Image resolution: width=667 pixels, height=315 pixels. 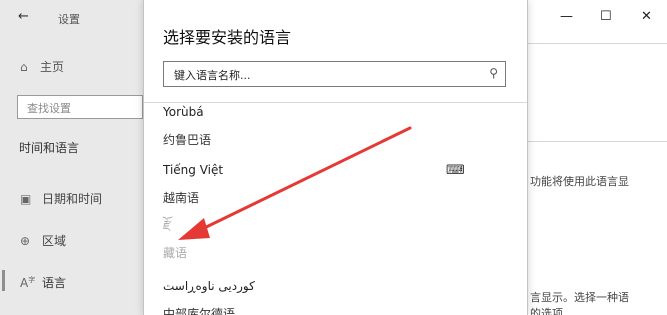 What do you see at coordinates (3, 280) in the screenshot?
I see `active-indicator` at bounding box center [3, 280].